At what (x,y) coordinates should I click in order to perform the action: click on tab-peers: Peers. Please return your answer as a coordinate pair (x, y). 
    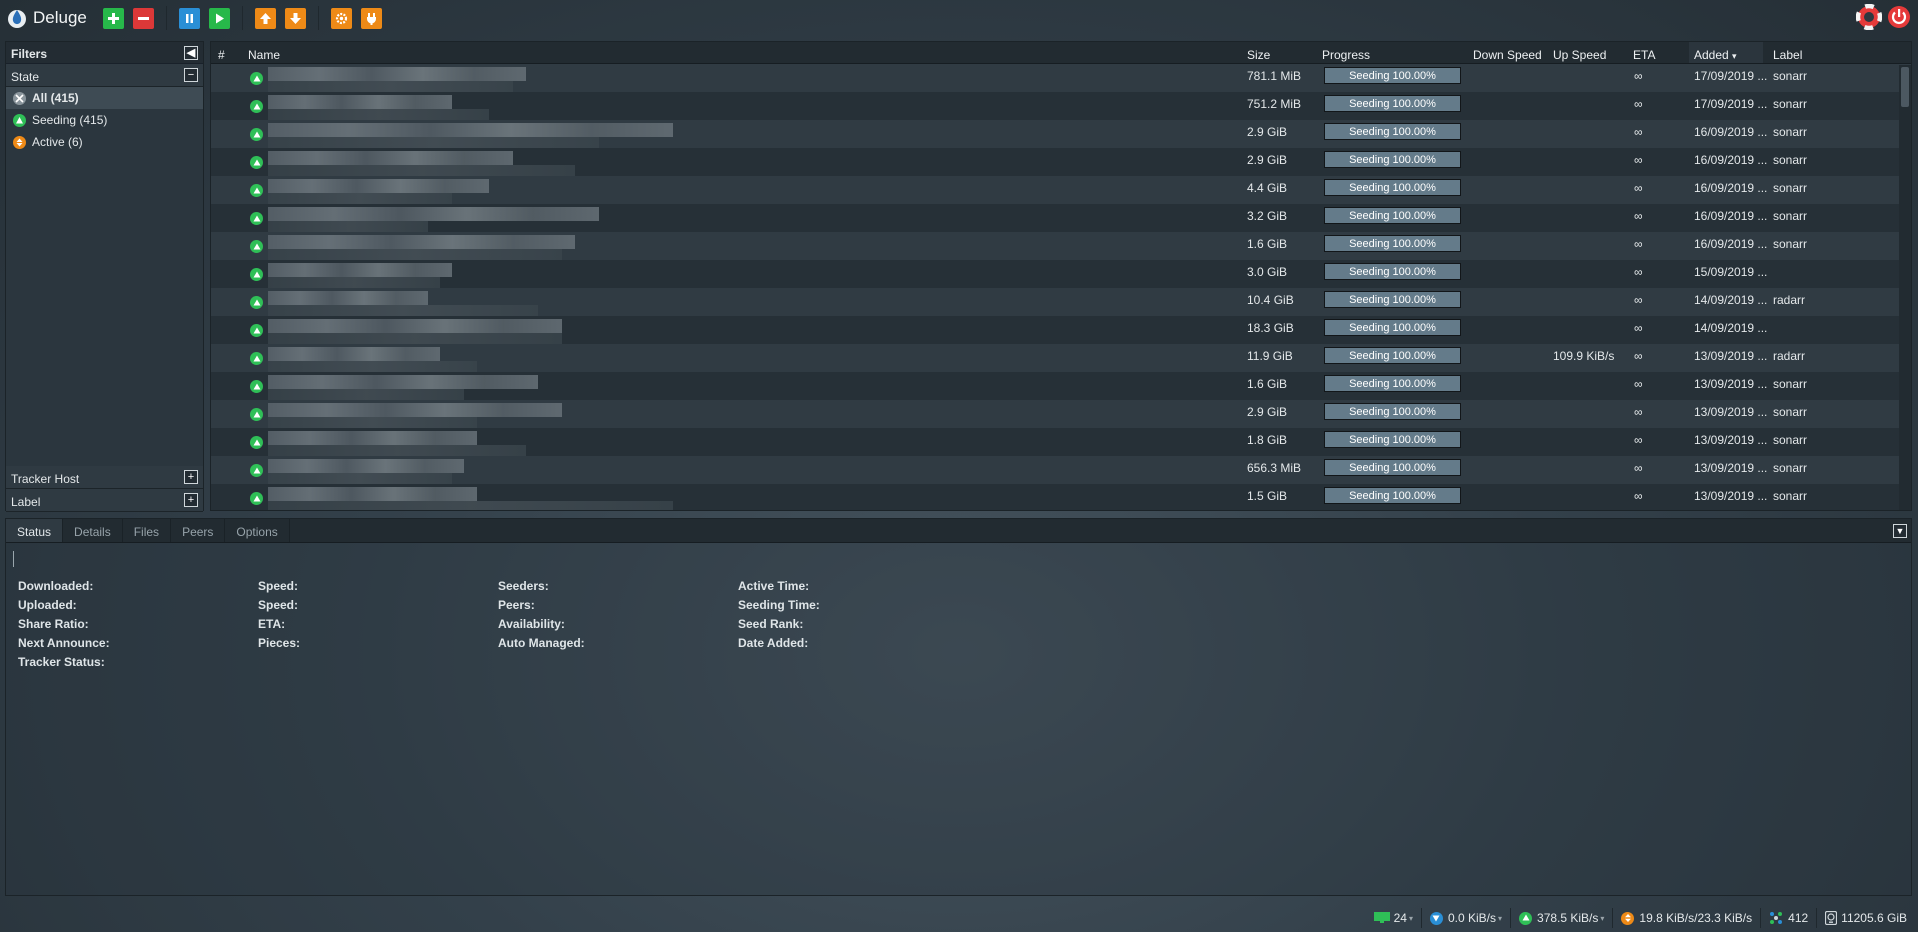
    Looking at the image, I should click on (198, 530).